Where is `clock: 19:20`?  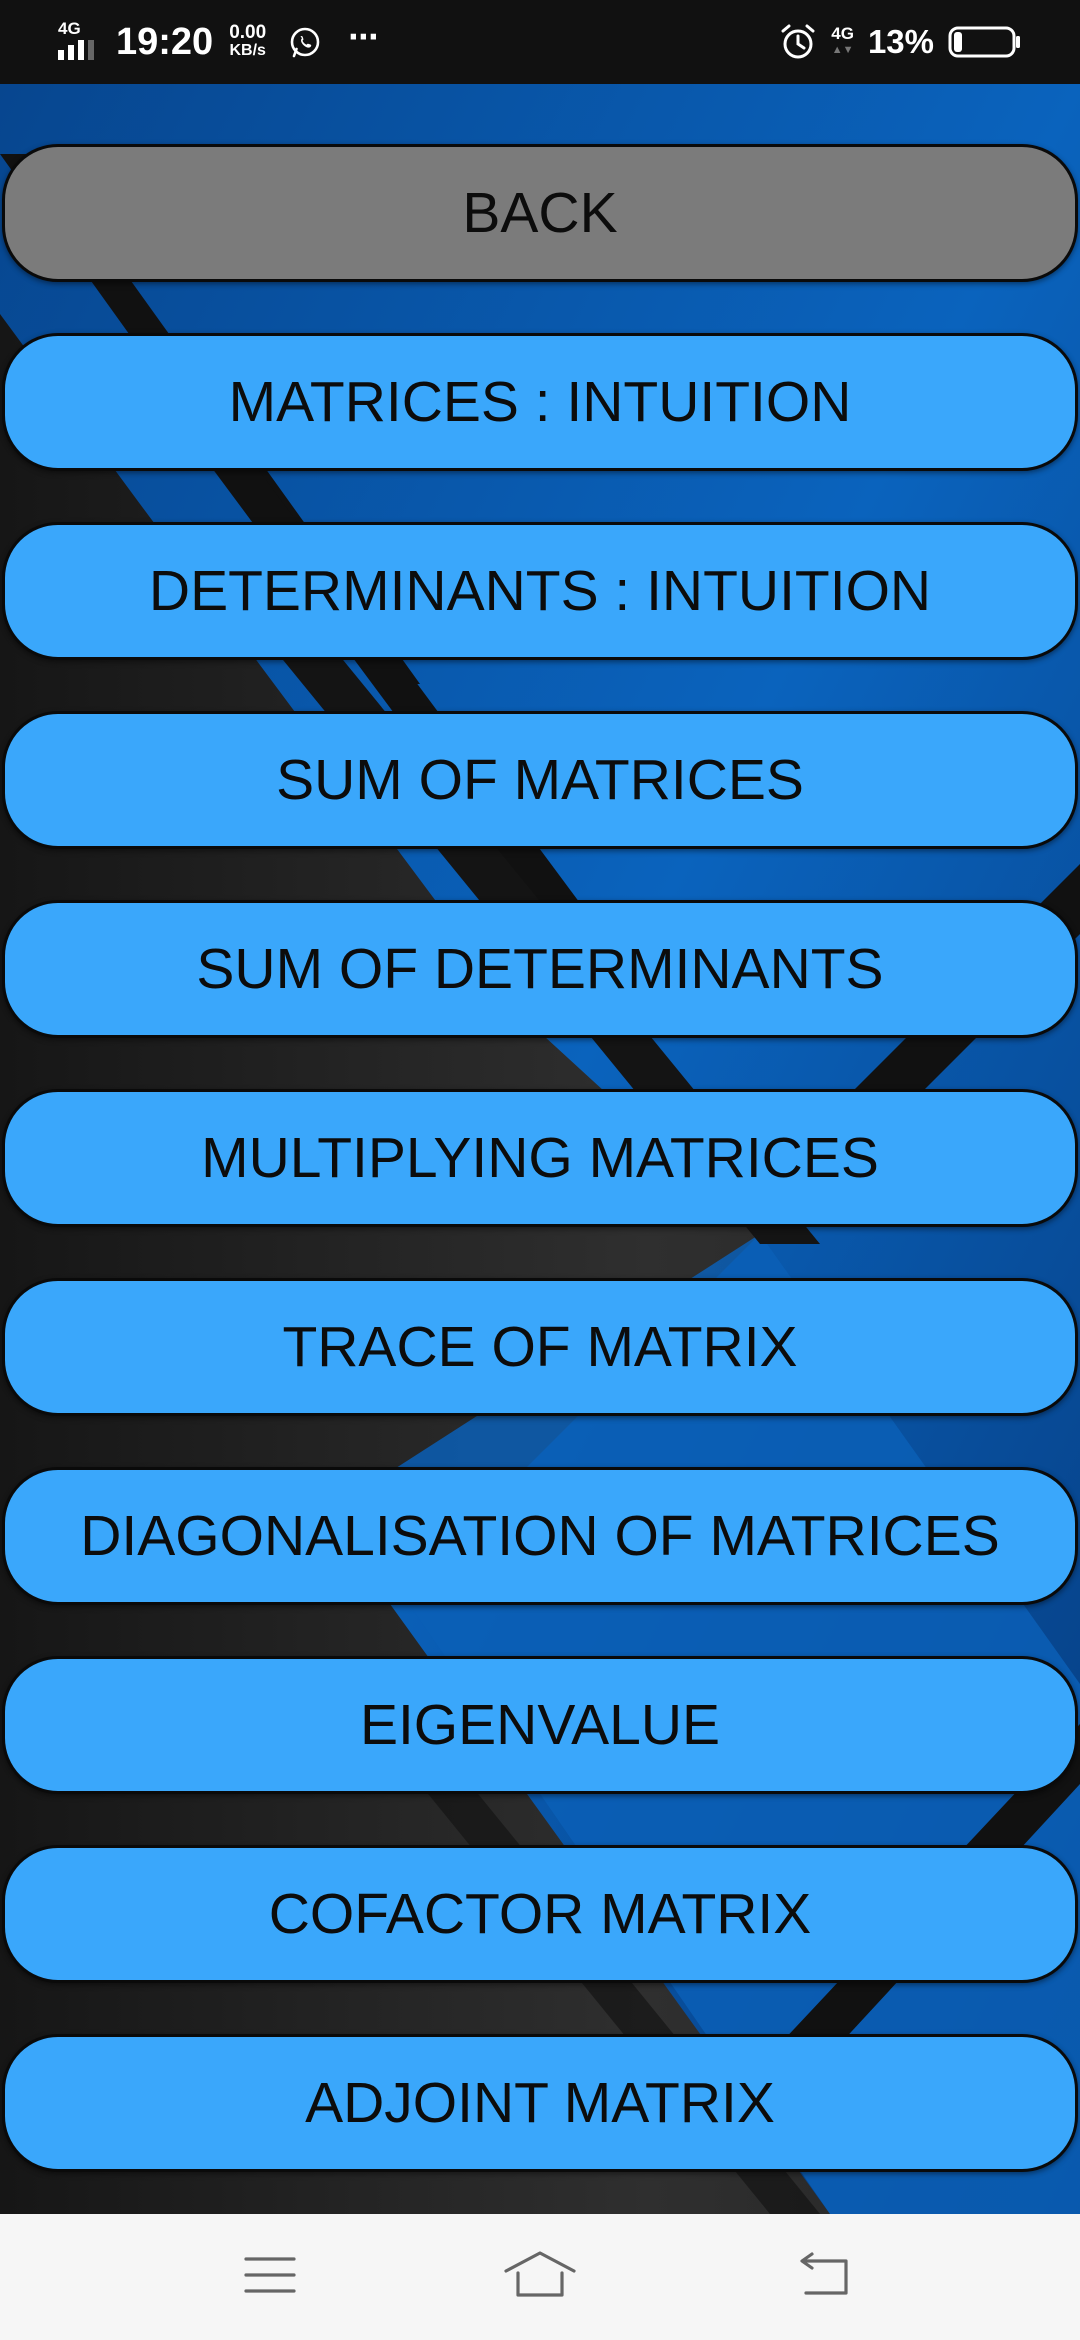 clock: 19:20 is located at coordinates (165, 41).